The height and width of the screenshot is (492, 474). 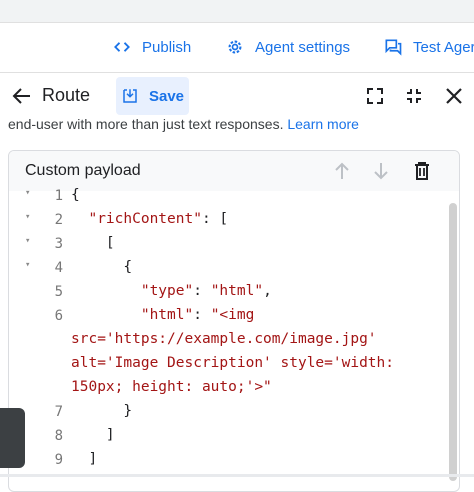 I want to click on arrow-up-icon, so click(x=342, y=171).